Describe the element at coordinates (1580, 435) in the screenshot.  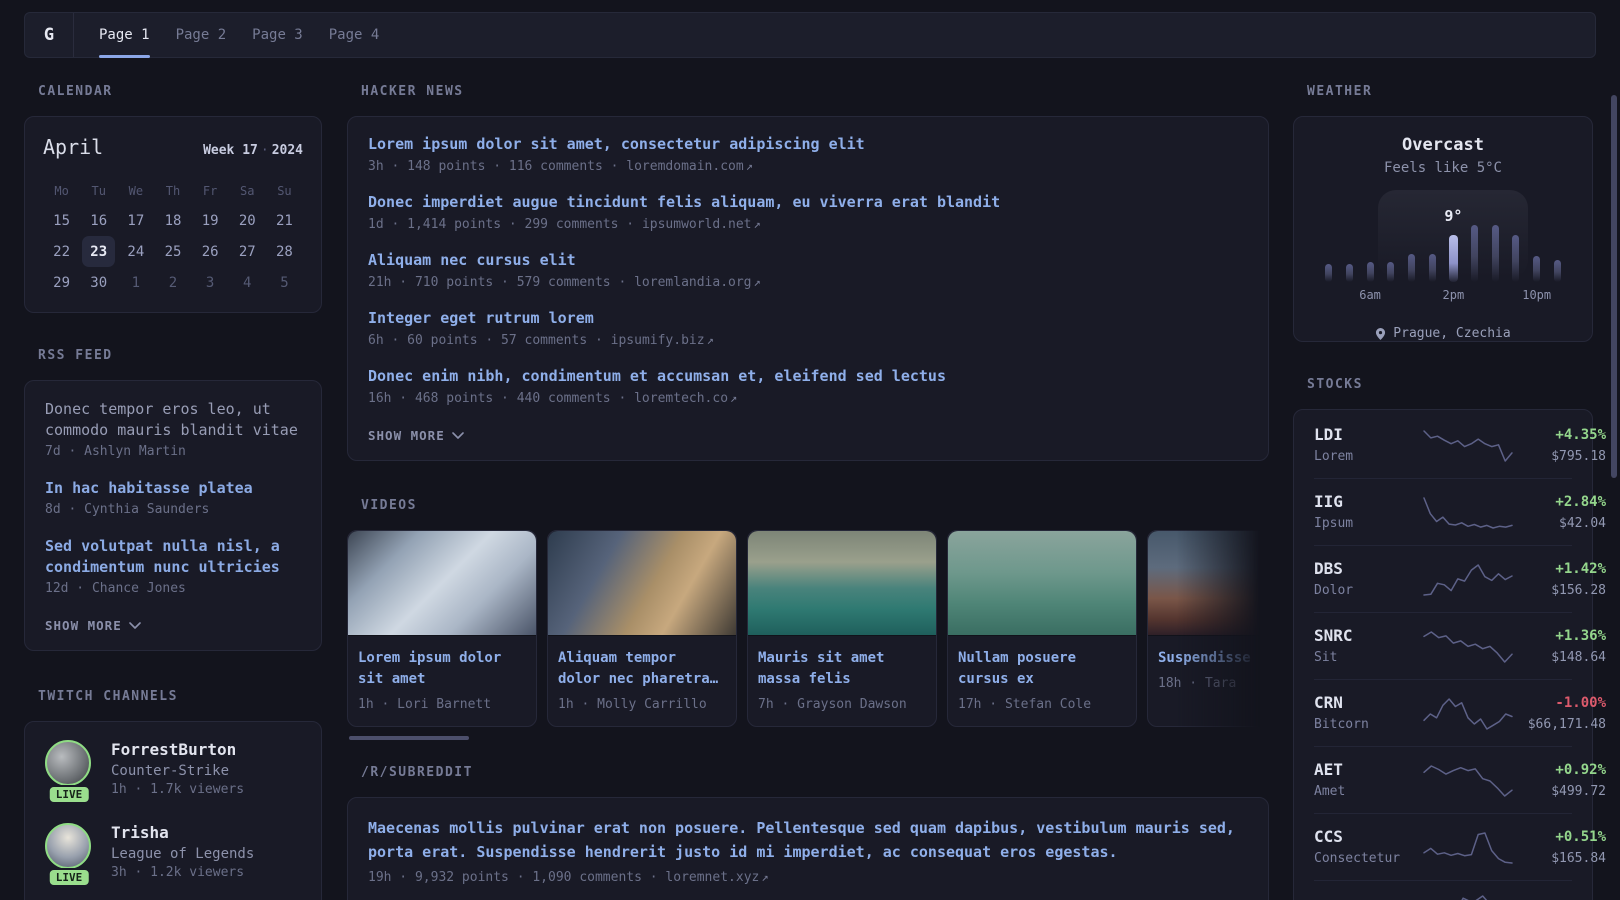
I see `stock-change: +4.35%` at that location.